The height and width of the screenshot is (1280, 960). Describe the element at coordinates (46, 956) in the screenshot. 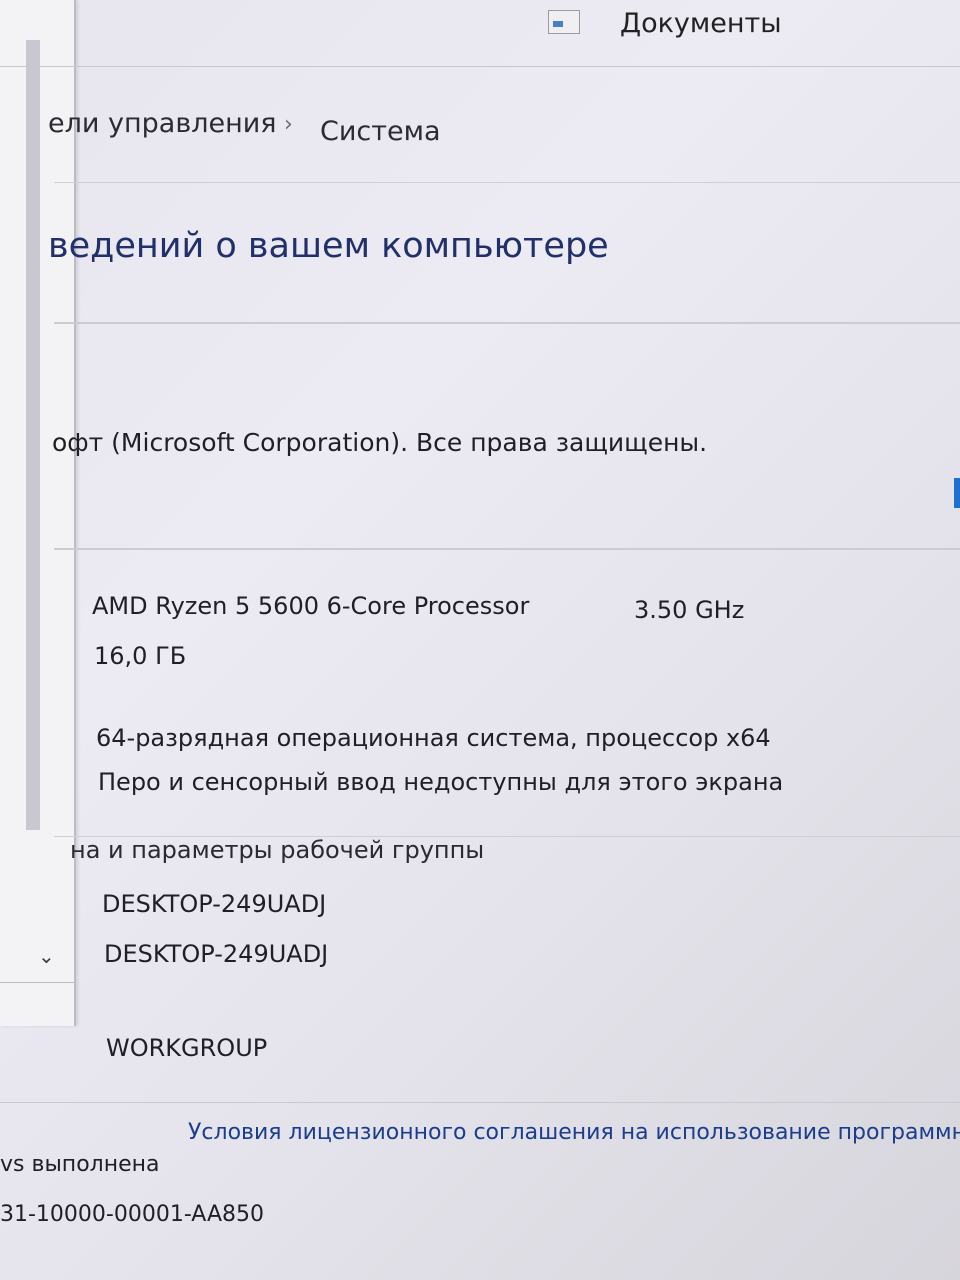

I see `chevron-down-icon: ⌄` at that location.